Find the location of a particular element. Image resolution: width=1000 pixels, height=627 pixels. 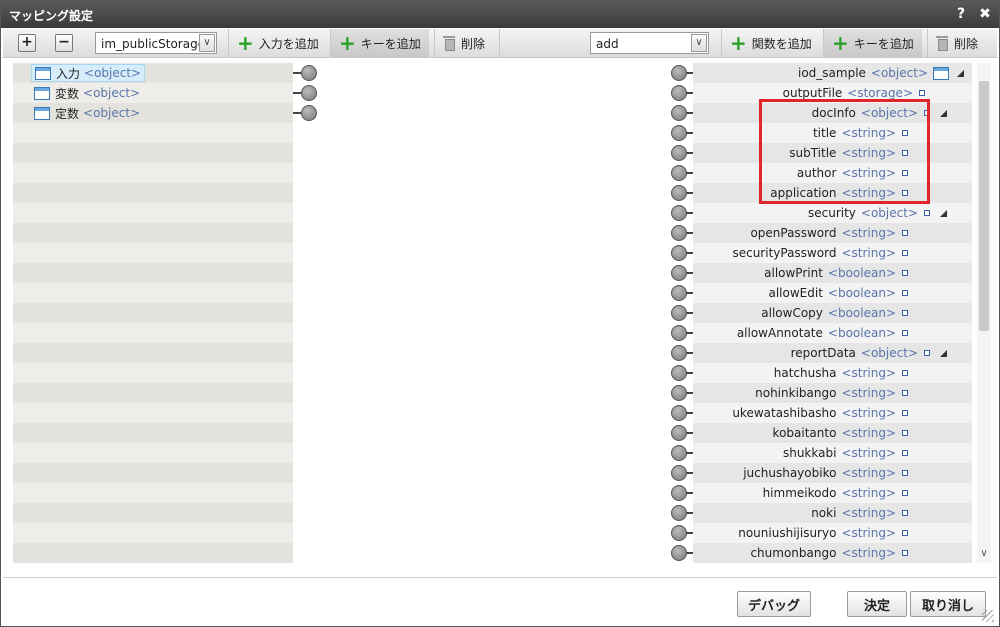

output-tree-item: chumonbango <string> is located at coordinates (861, 553).